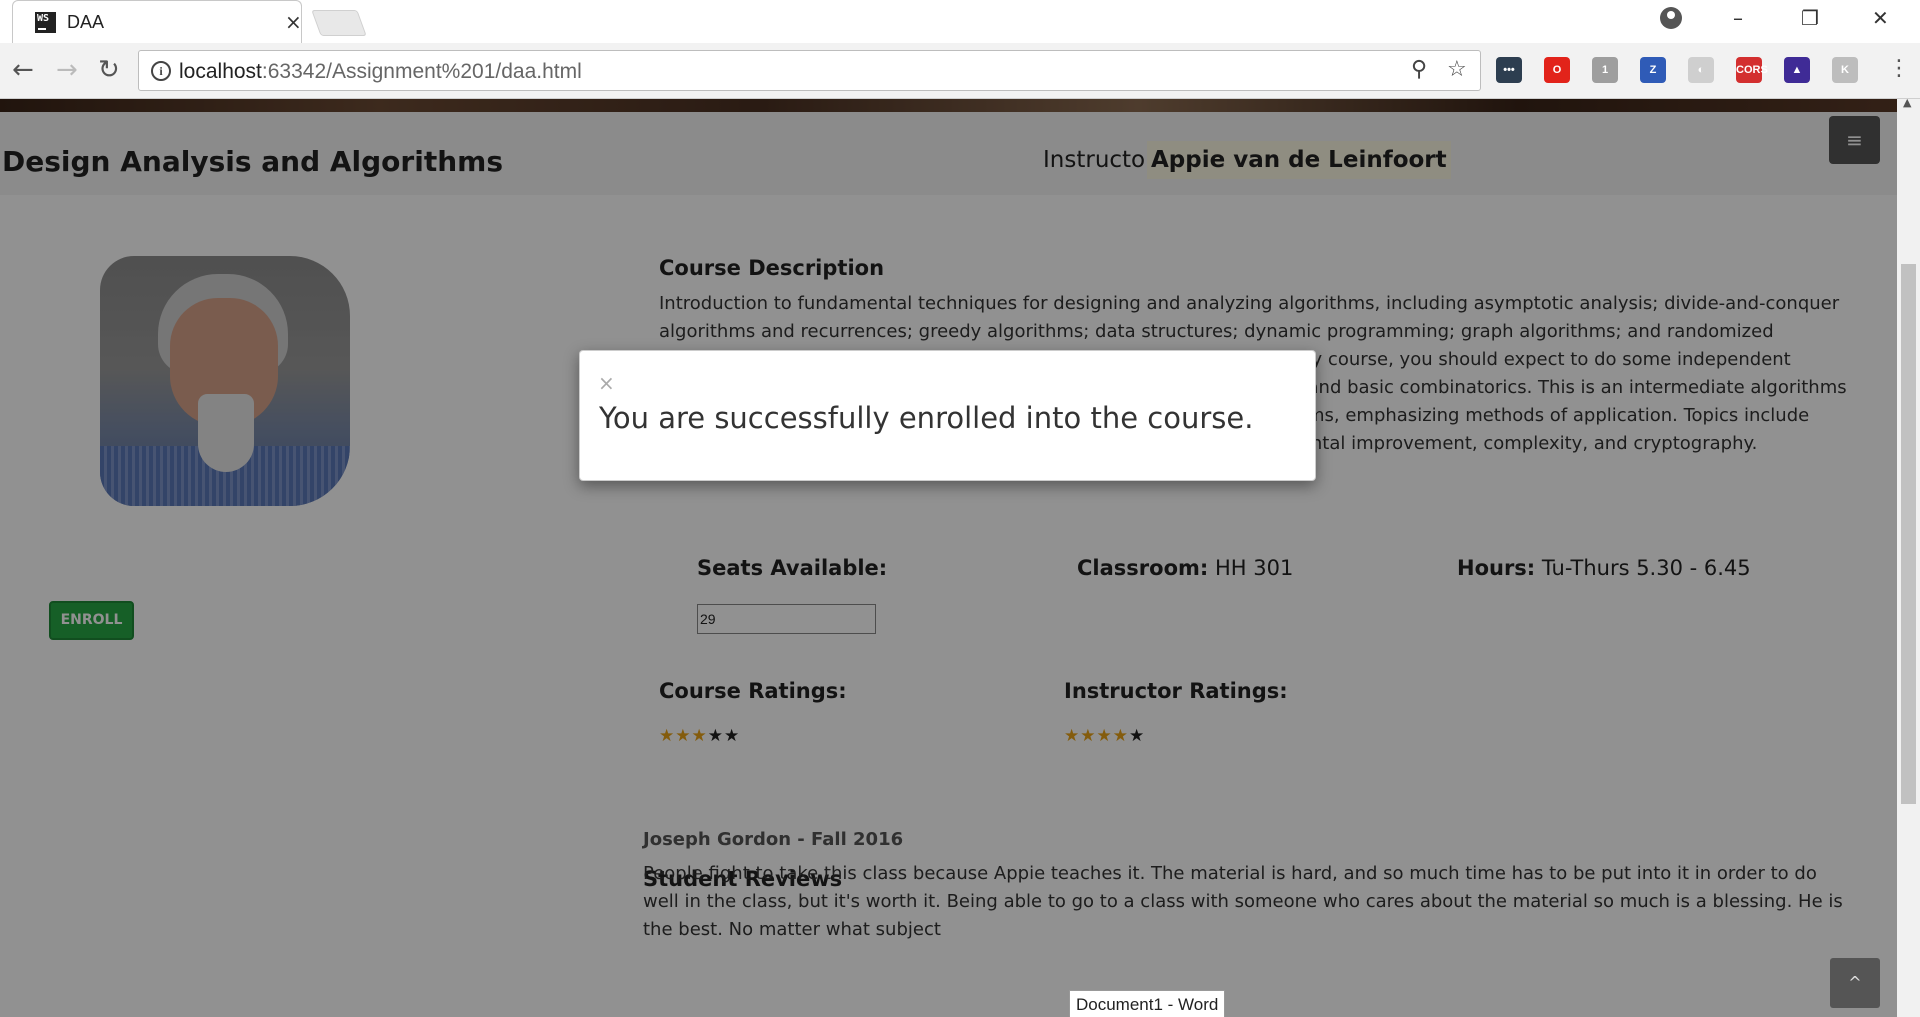 This screenshot has width=1920, height=1017. What do you see at coordinates (1671, 18) in the screenshot?
I see `account-icon` at bounding box center [1671, 18].